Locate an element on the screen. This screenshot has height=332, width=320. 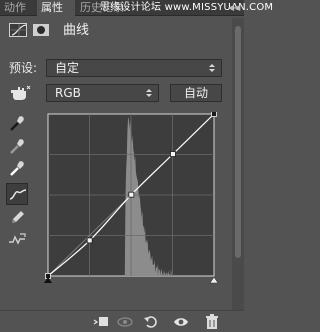
sample-black-point-tool is located at coordinates (17, 124).